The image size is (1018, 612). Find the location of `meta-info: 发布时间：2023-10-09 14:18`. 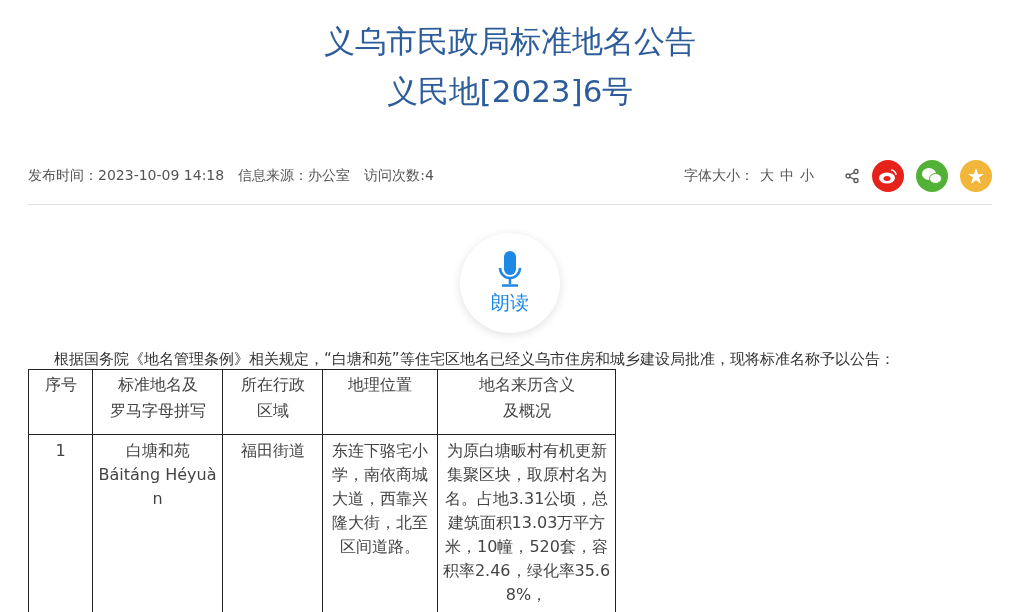

meta-info: 发布时间：2023-10-09 14:18 is located at coordinates (126, 176).